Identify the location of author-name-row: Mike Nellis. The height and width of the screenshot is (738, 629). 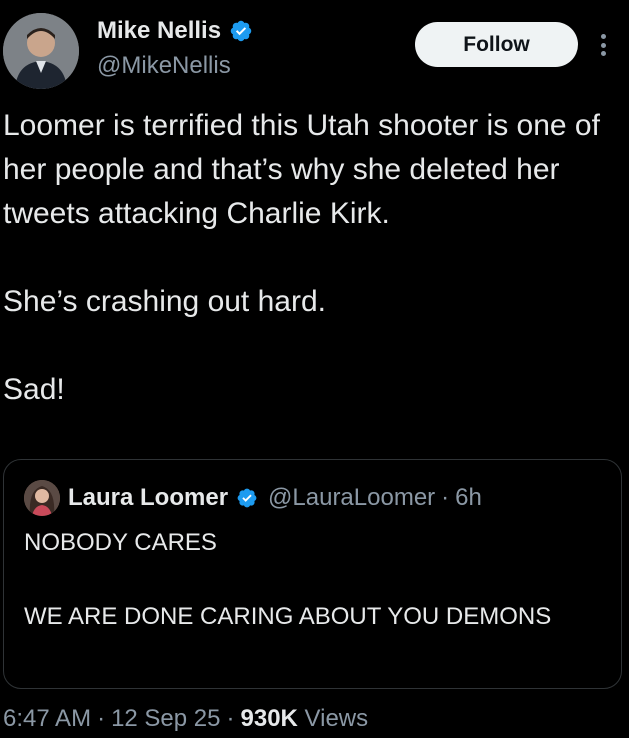
(175, 31).